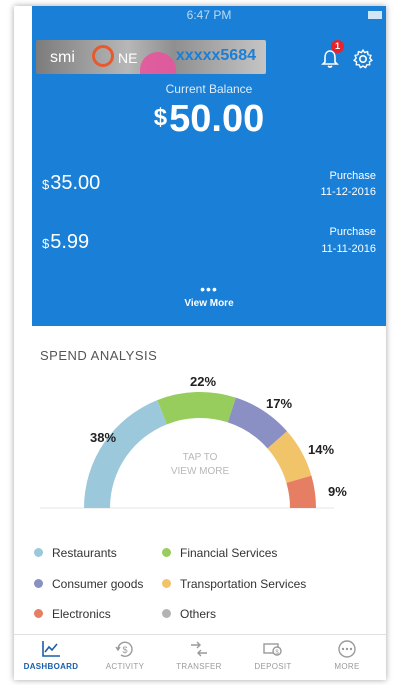  I want to click on segment-label-restaurants: 38%, so click(103, 437).